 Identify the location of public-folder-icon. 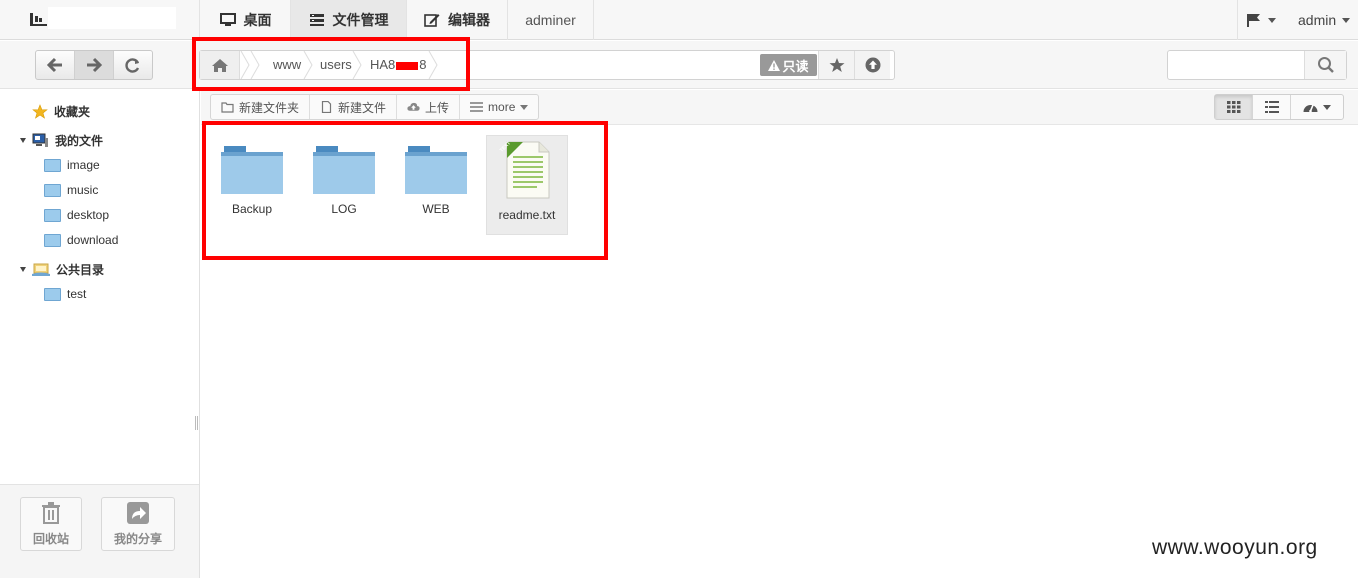
(41, 269).